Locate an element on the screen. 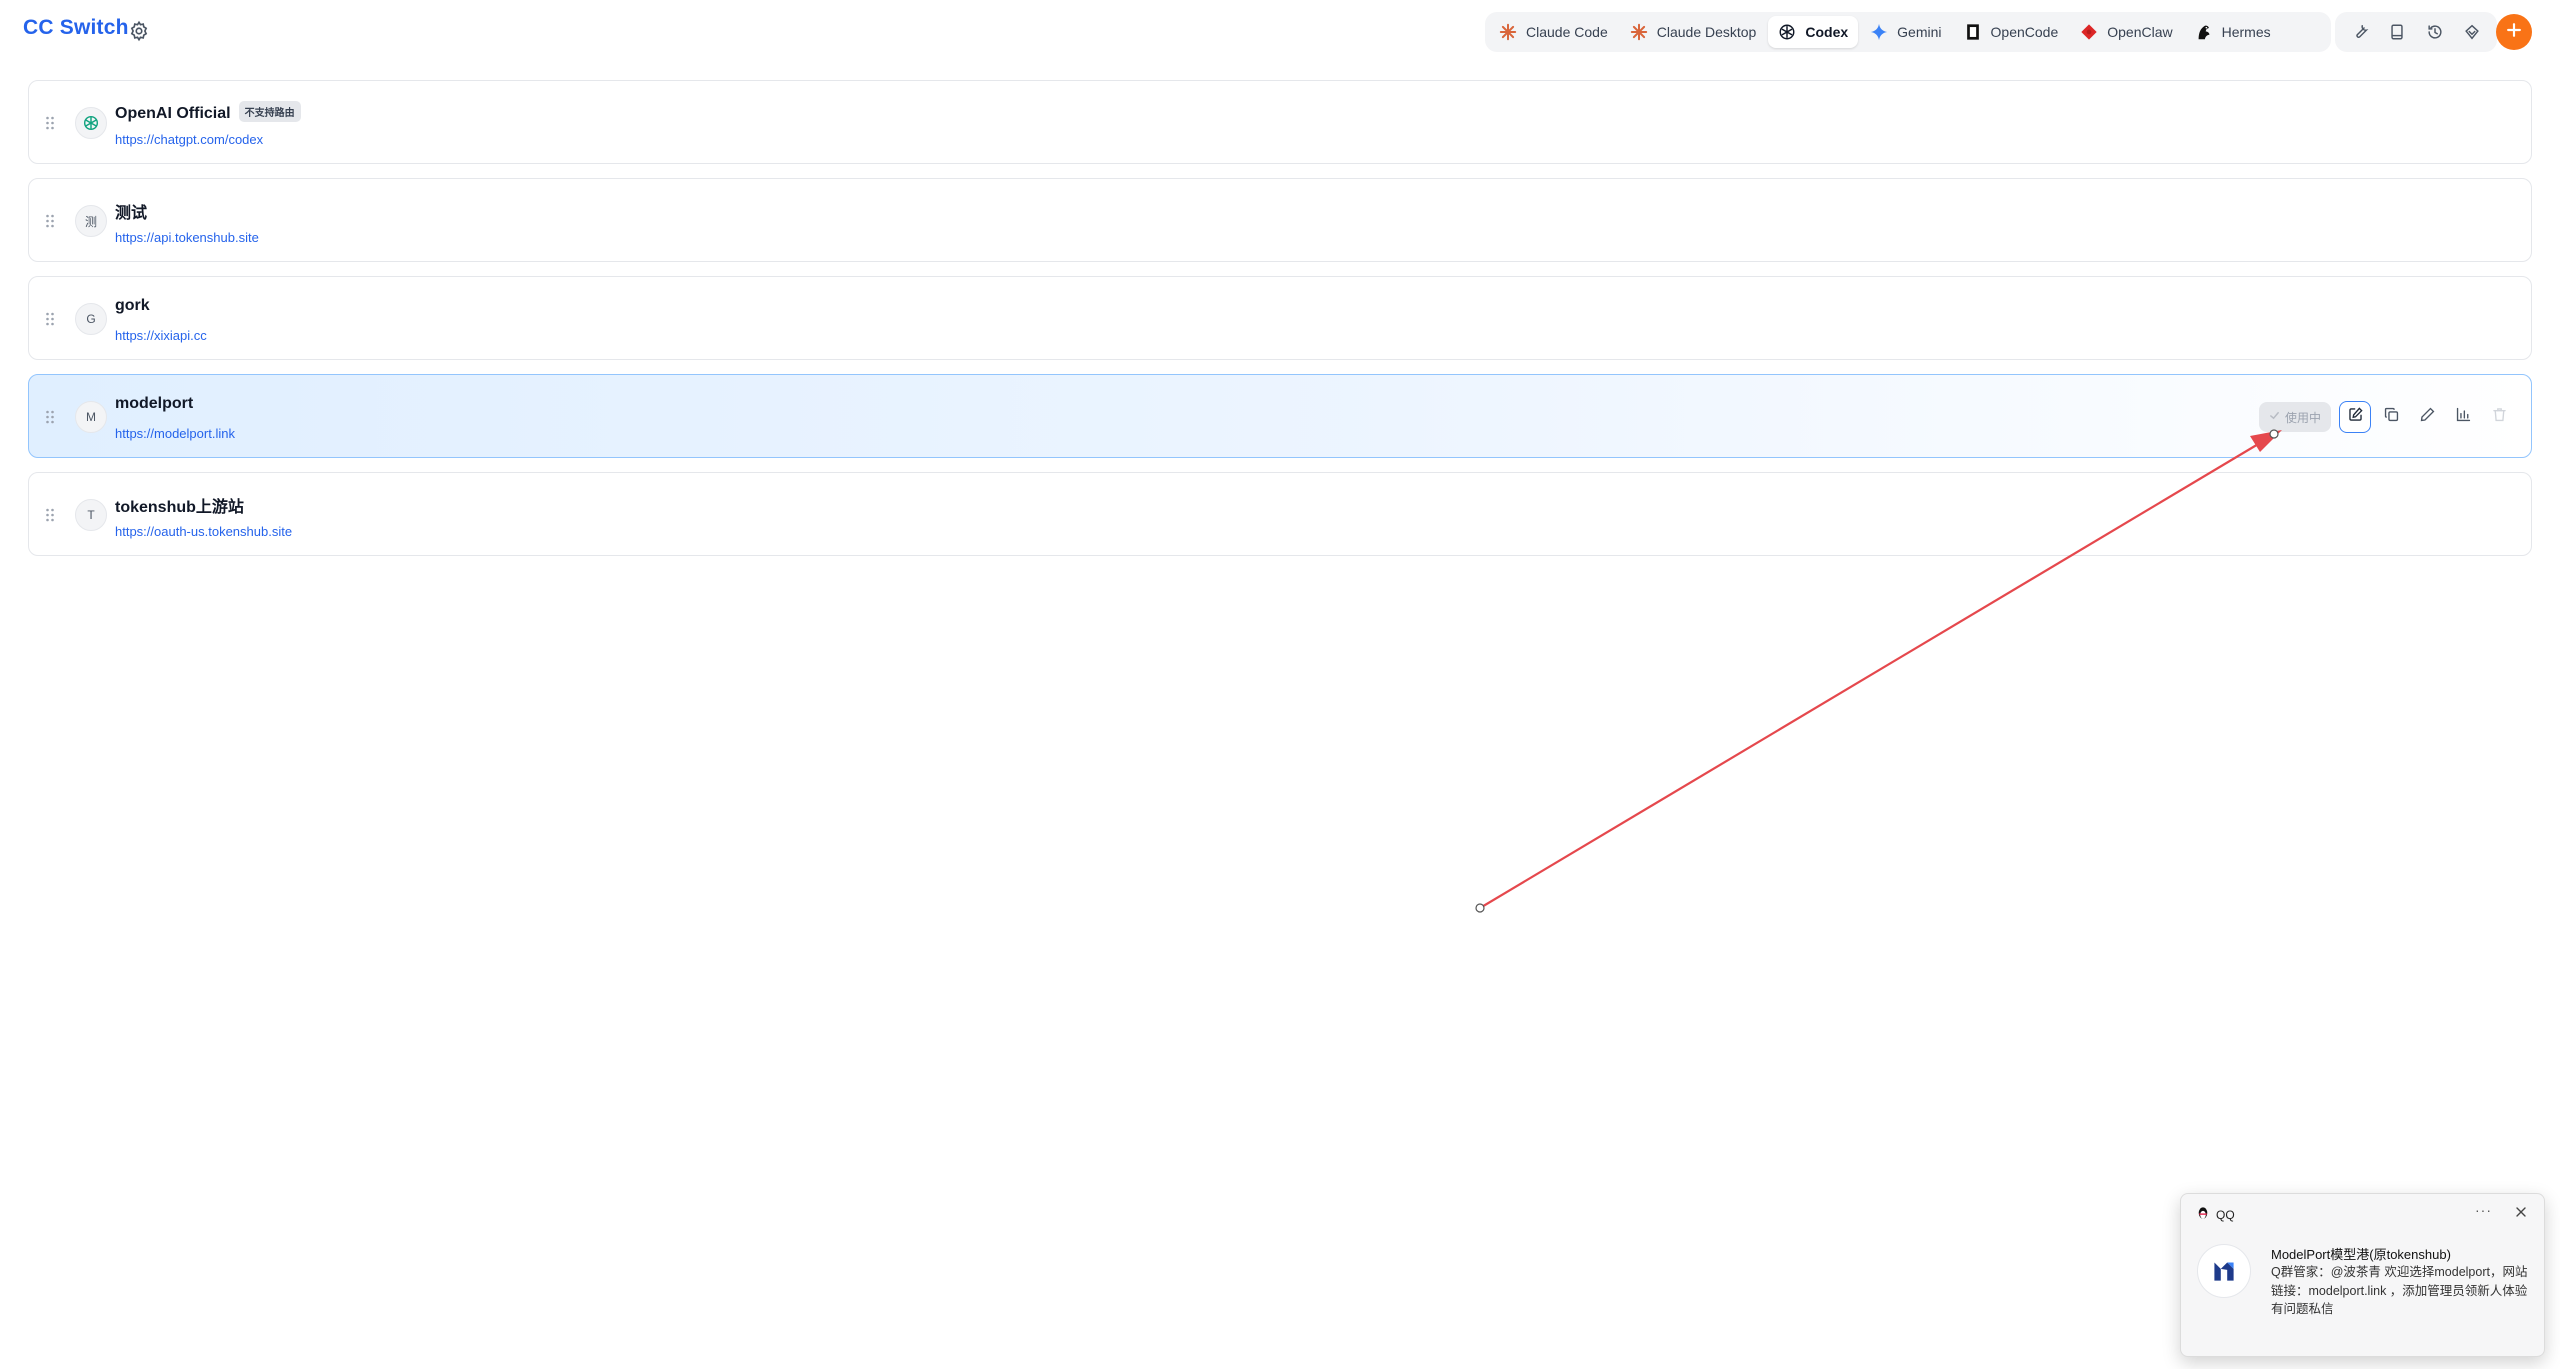 This screenshot has width=2560, height=1369. tab-claude-desktop: Claude Desktop is located at coordinates (1693, 32).